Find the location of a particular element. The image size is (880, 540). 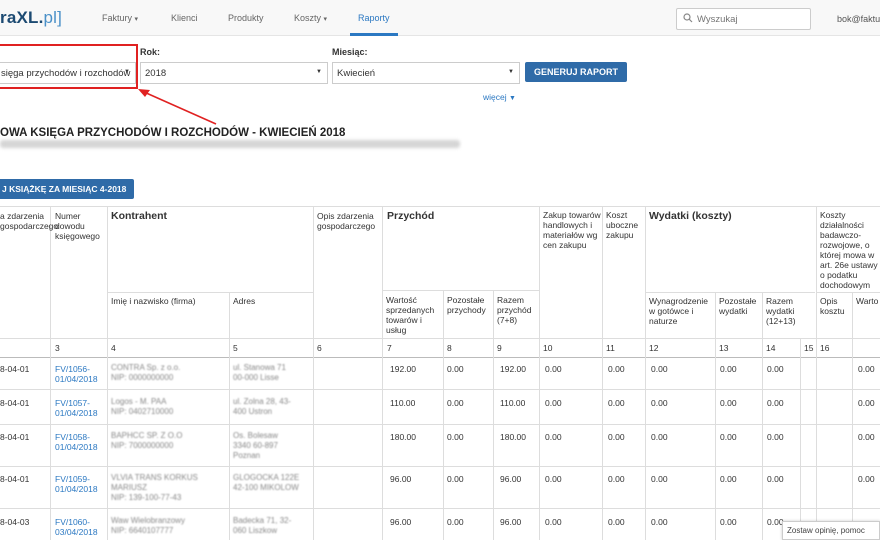

search-input is located at coordinates (752, 19).